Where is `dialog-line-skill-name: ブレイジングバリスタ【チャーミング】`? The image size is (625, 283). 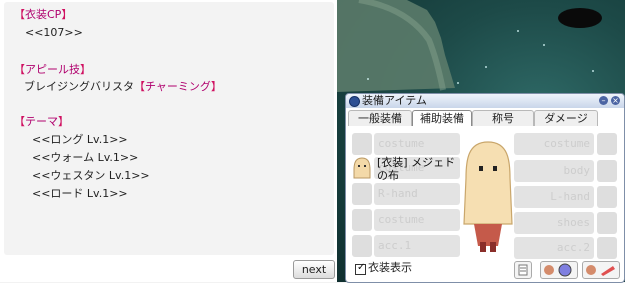
dialog-line-skill-name: ブレイジングバリスタ【チャーミング】 is located at coordinates (123, 86).